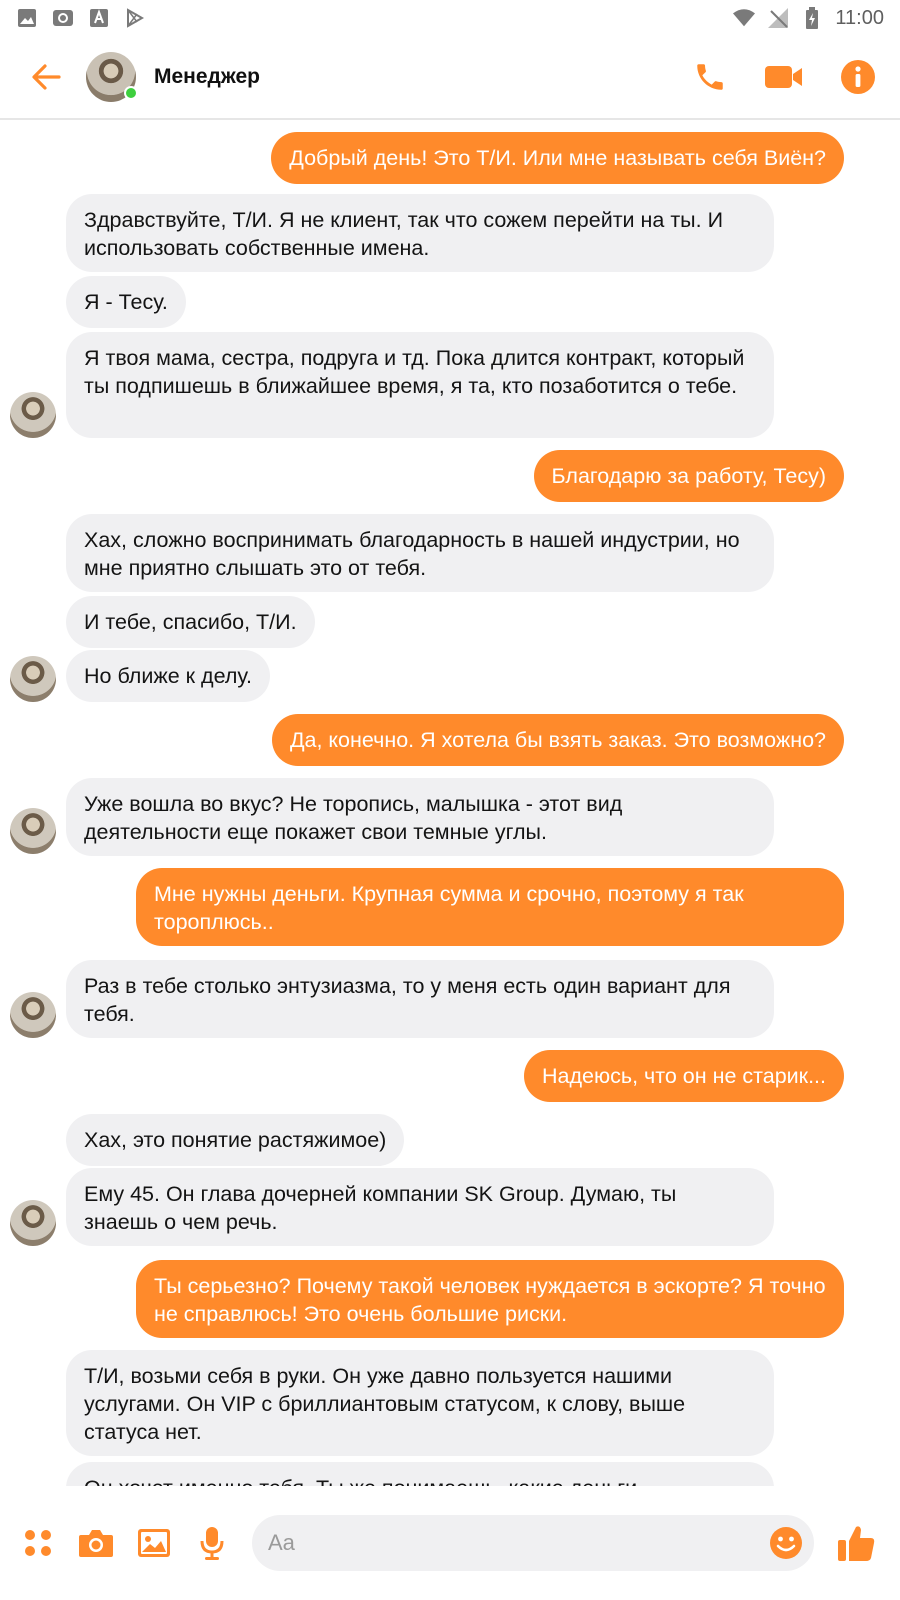 Image resolution: width=900 pixels, height=1600 pixels. I want to click on apps-icon, so click(38, 1543).